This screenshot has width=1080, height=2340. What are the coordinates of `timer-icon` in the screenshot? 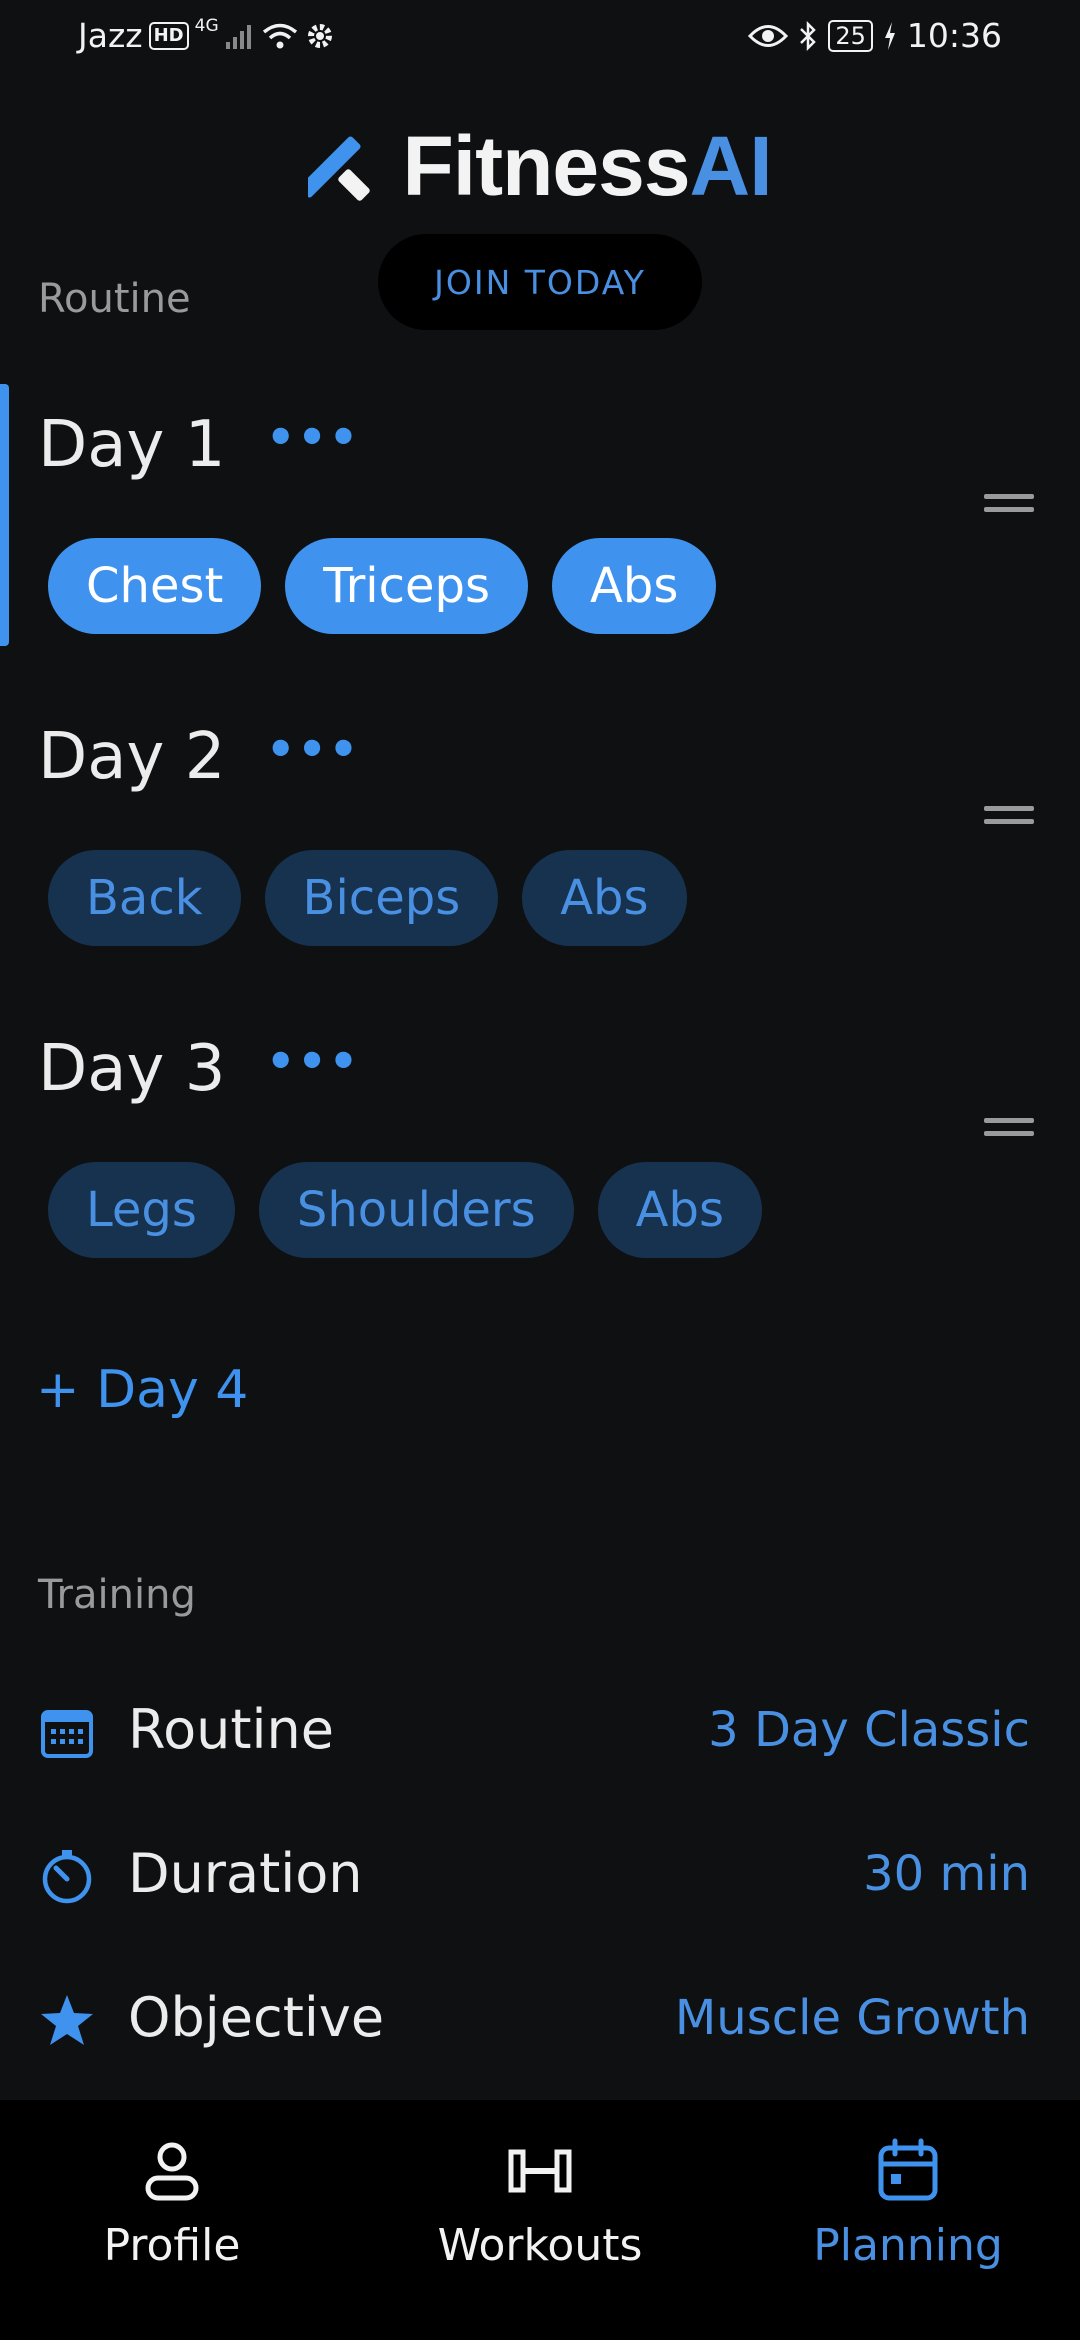 It's located at (67, 1877).